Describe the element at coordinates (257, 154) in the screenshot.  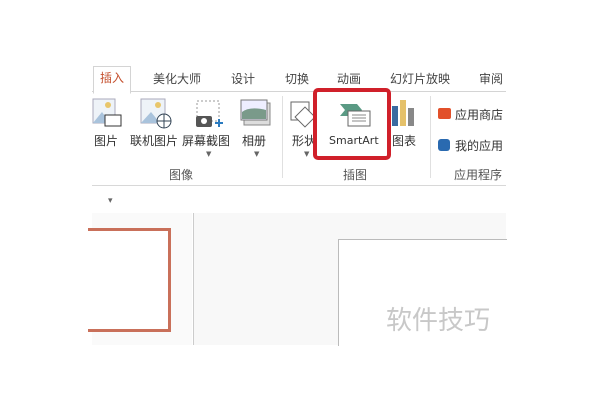
I see `album-dropdown-icon: ▼` at that location.